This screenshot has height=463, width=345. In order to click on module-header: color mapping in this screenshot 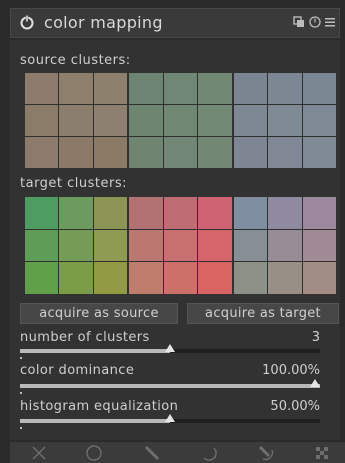, I will do `click(175, 23)`.